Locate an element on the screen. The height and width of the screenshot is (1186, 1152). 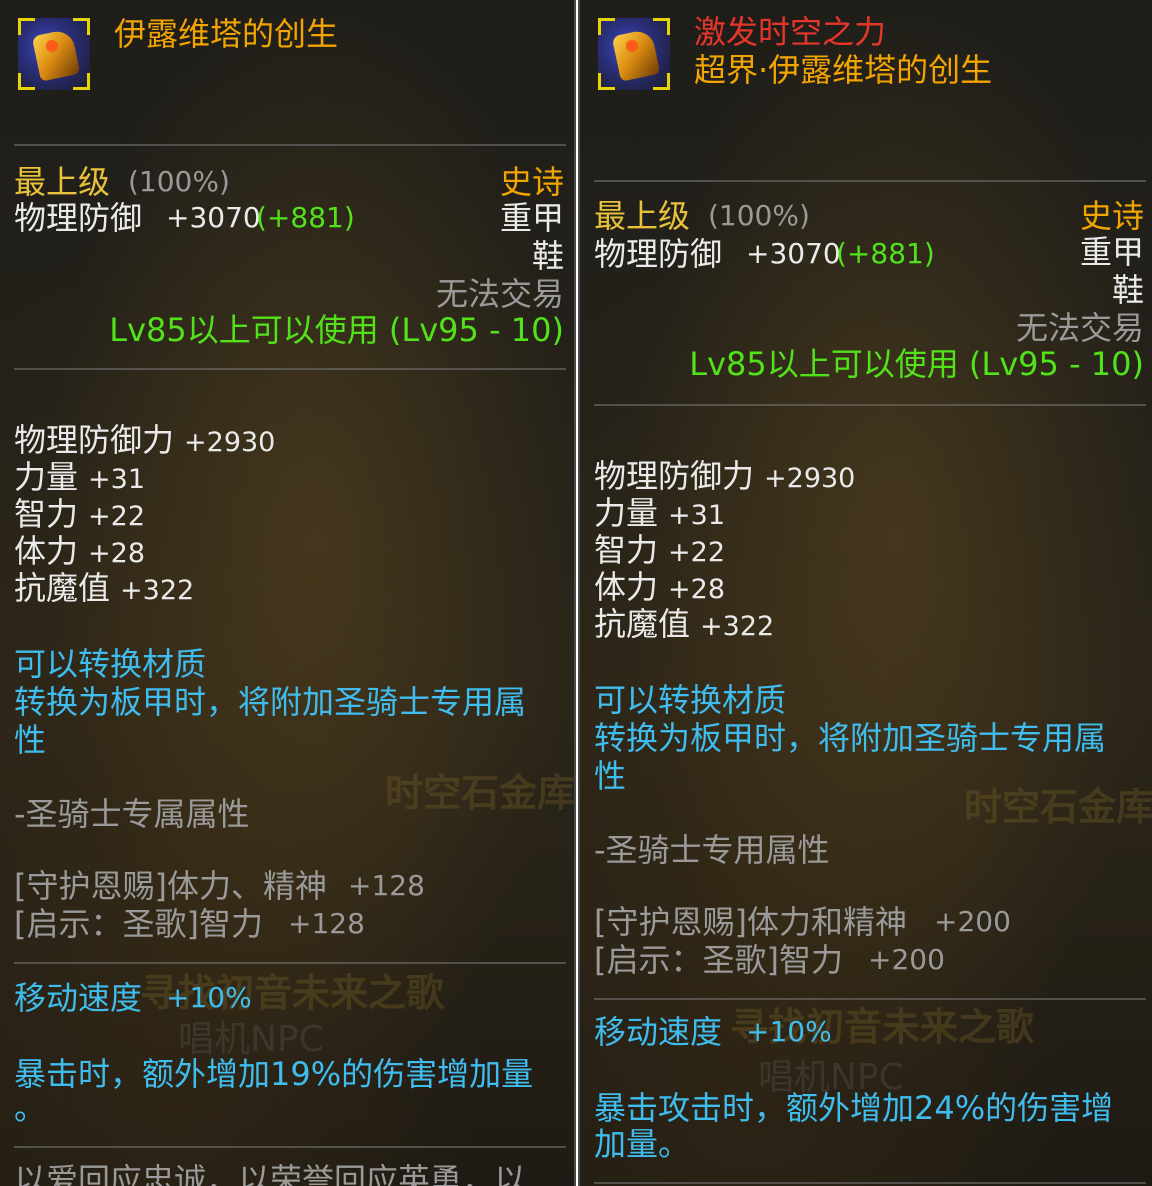
item-enhance-title: 激发时空之力 is located at coordinates (790, 32).